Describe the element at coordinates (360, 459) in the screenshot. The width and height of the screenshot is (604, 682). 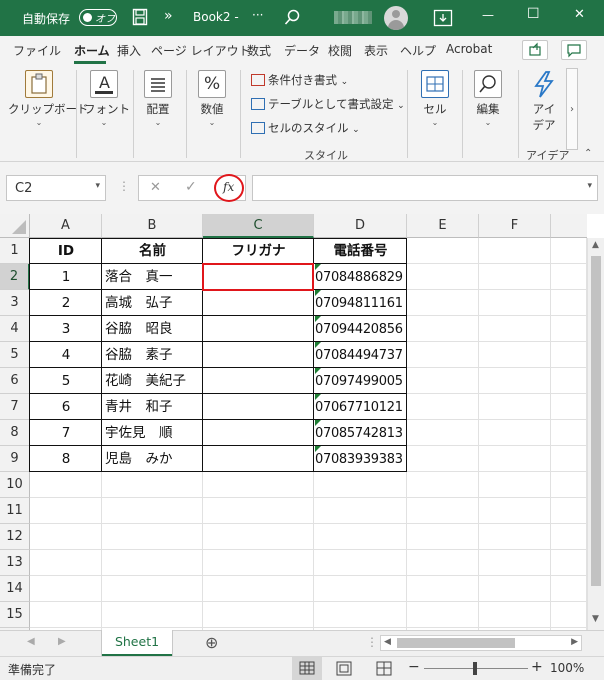
I see `cell-phone: 07083939383` at that location.